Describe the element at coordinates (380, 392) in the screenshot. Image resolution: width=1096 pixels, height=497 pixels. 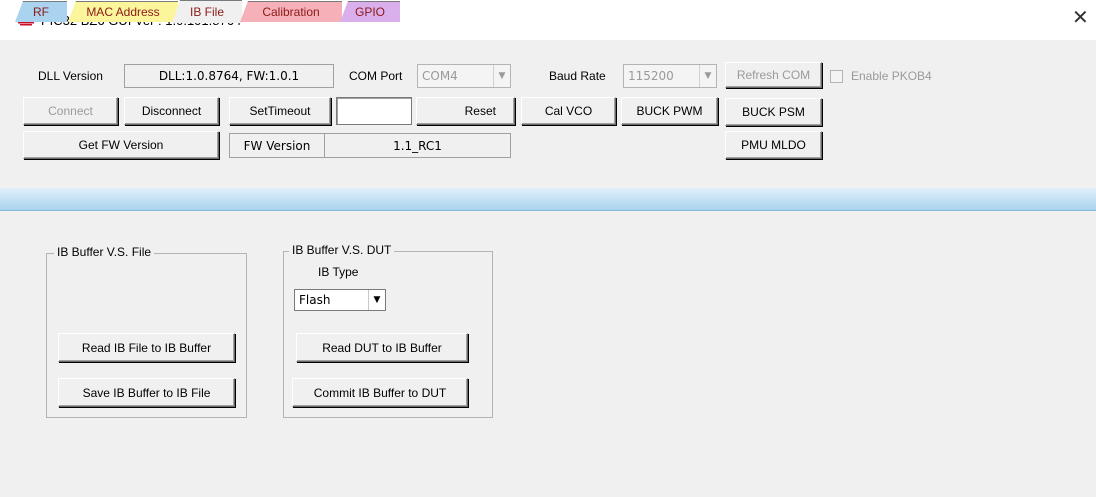
I see `commit-ib-buffer-button: Commit IB Buffer to DUT` at that location.